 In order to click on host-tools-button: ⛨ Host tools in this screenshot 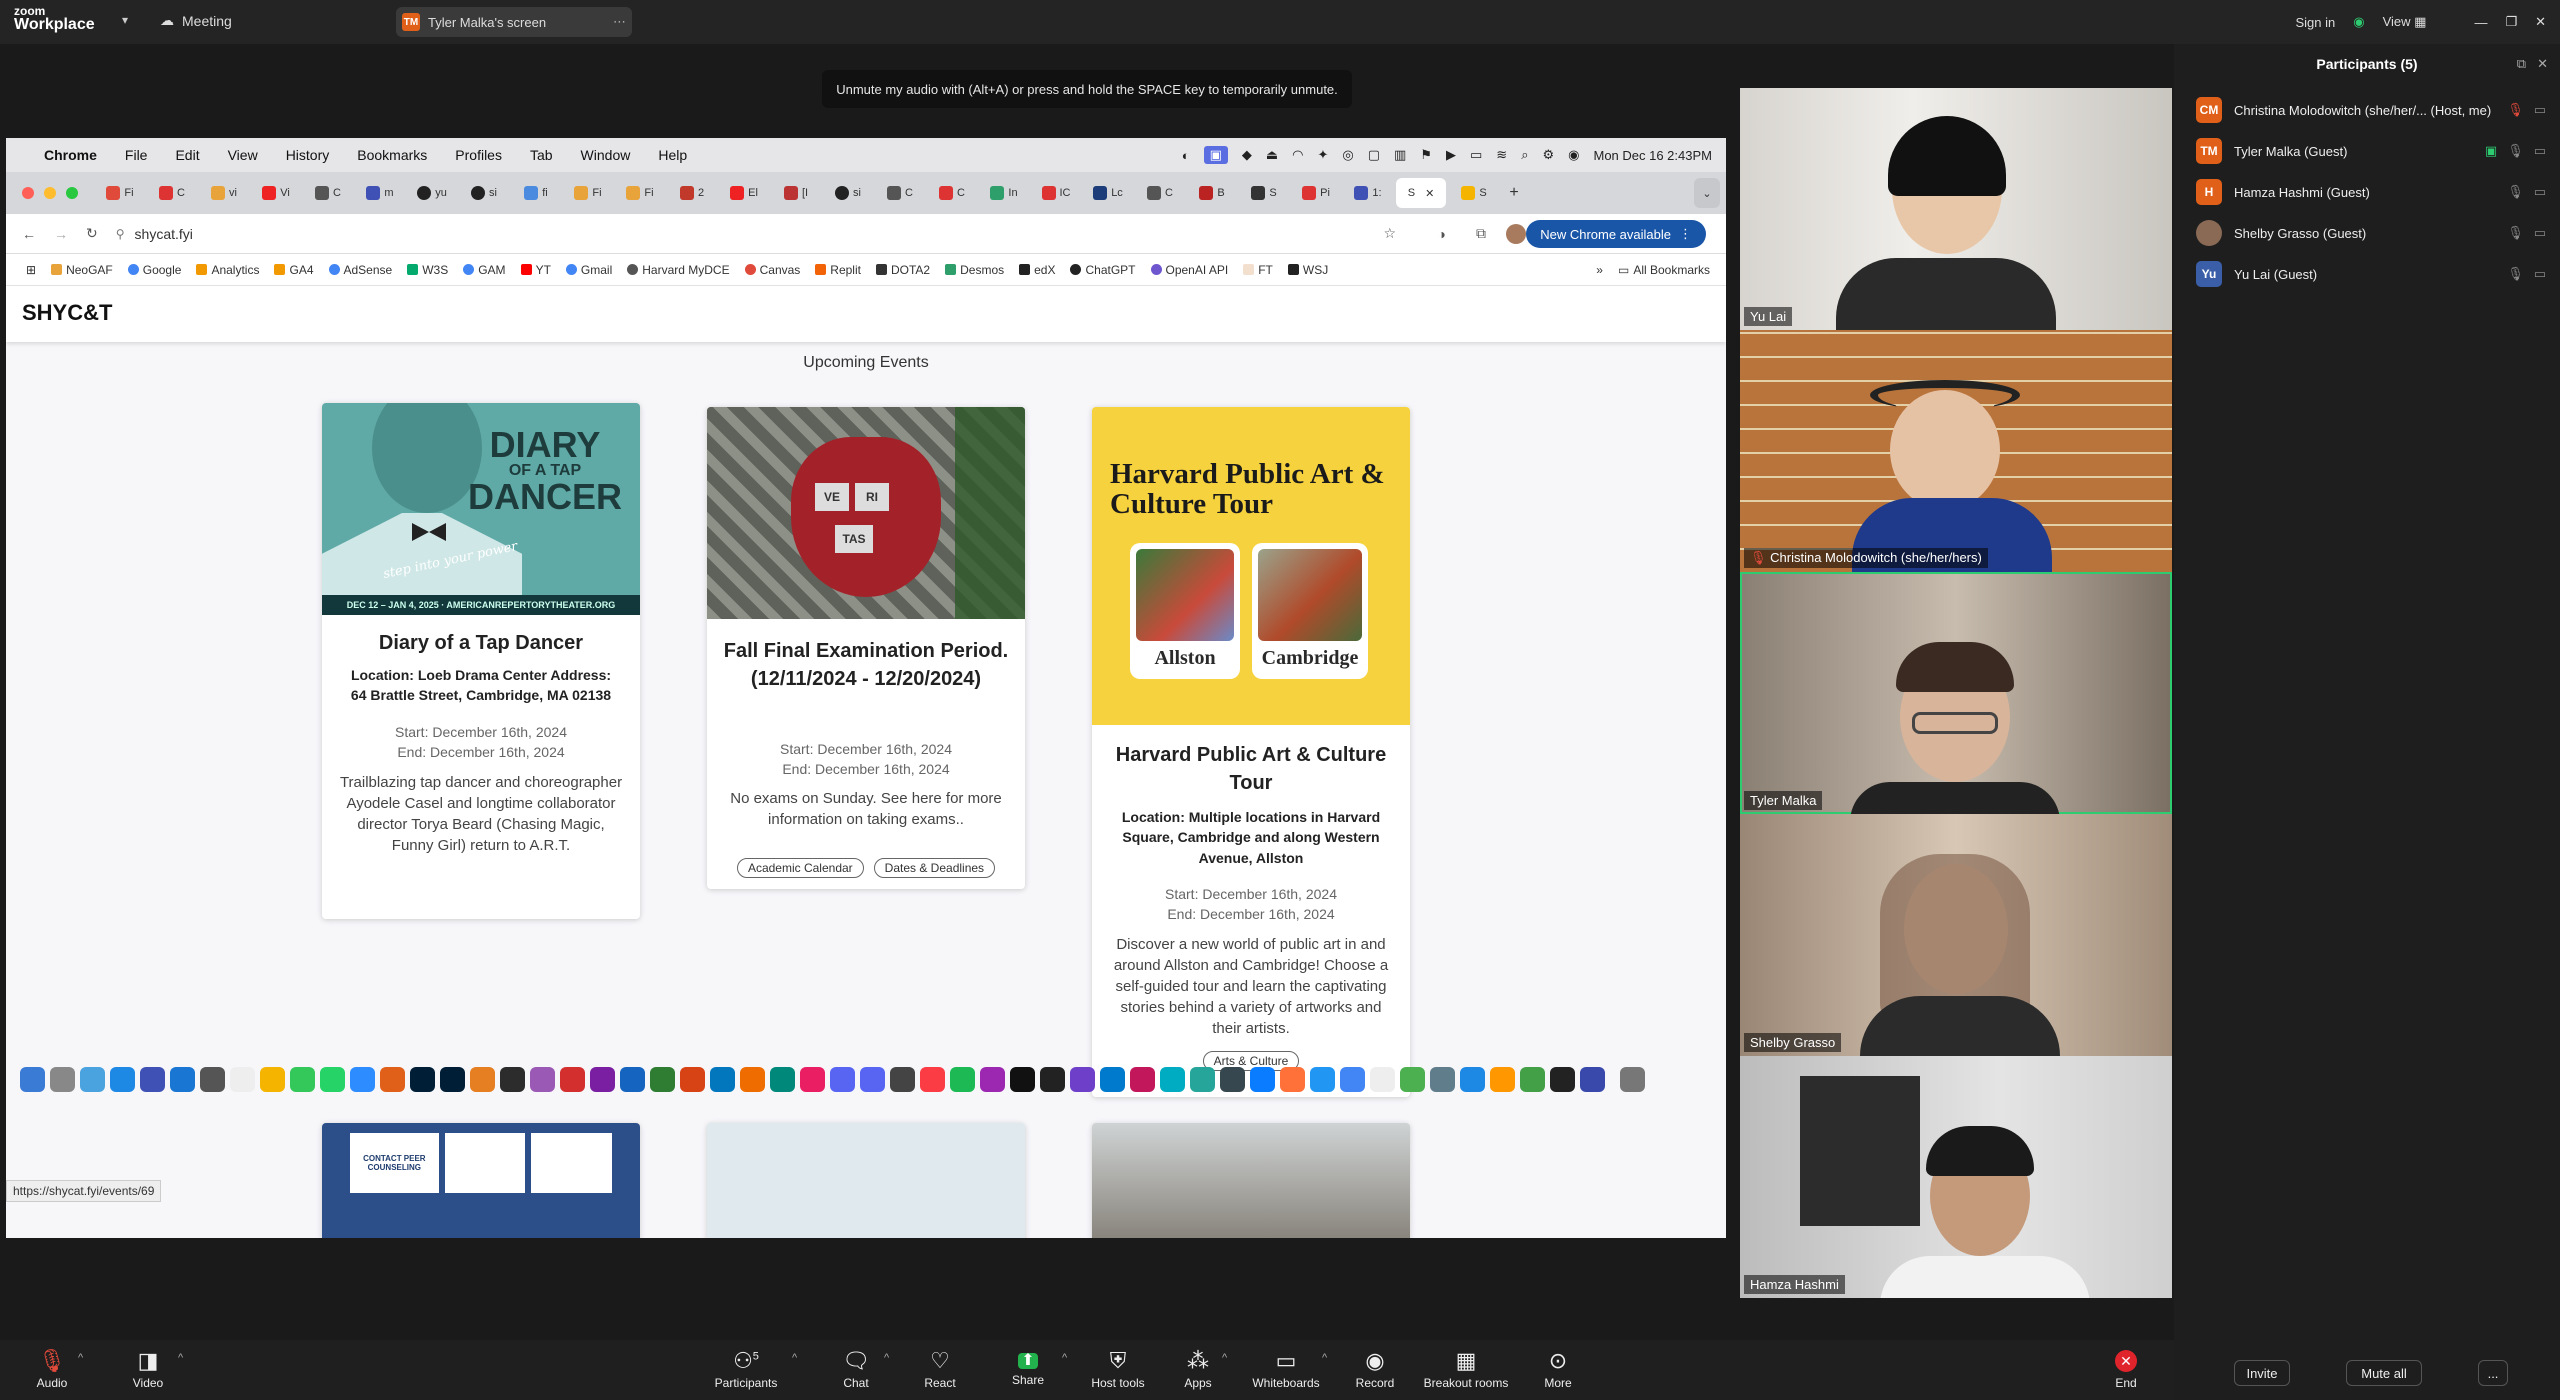, I will do `click(1118, 1370)`.